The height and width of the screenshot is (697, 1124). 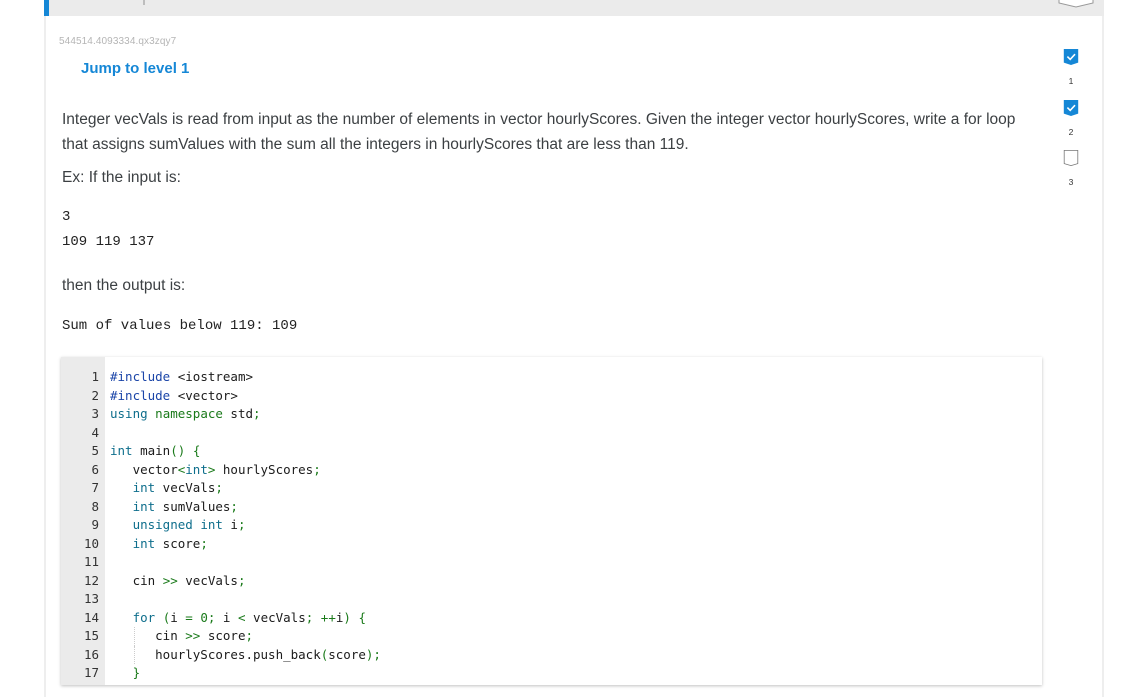 What do you see at coordinates (551, 414) in the screenshot?
I see `code-line: 3 using namespace std;` at bounding box center [551, 414].